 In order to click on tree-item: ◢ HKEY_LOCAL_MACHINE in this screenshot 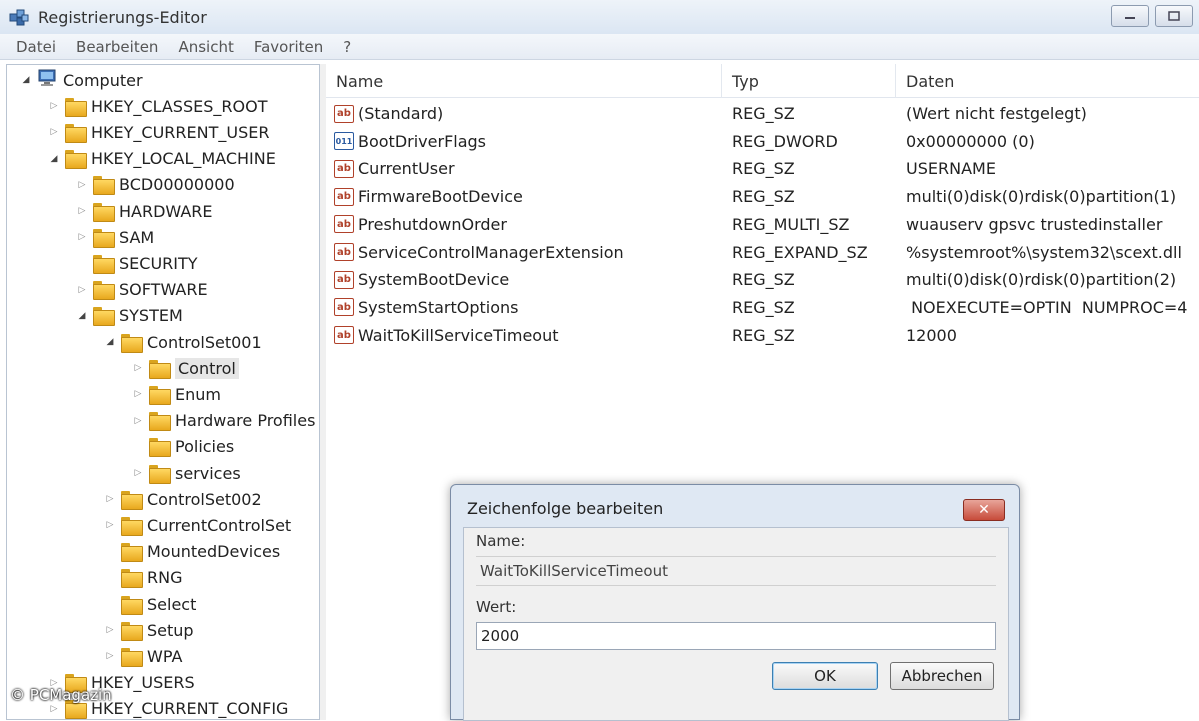, I will do `click(161, 159)`.